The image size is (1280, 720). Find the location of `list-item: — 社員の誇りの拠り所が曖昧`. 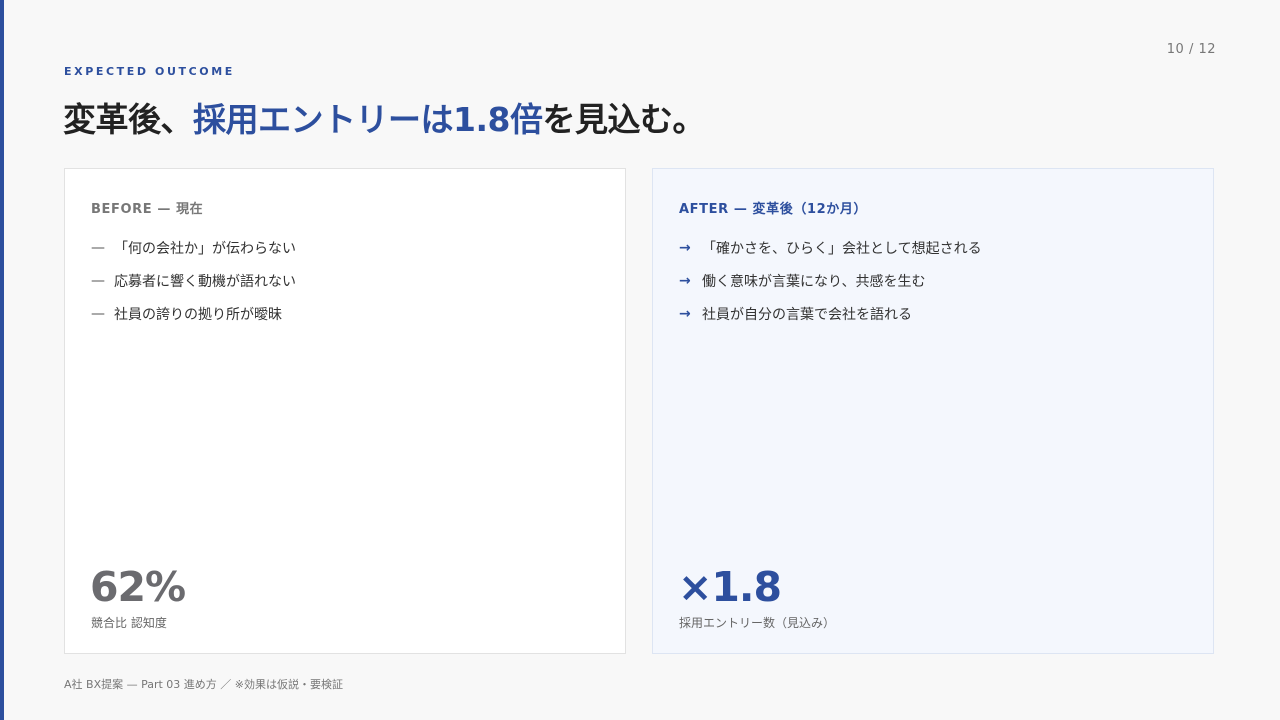

list-item: — 社員の誇りの拠り所が曖昧 is located at coordinates (193, 313).